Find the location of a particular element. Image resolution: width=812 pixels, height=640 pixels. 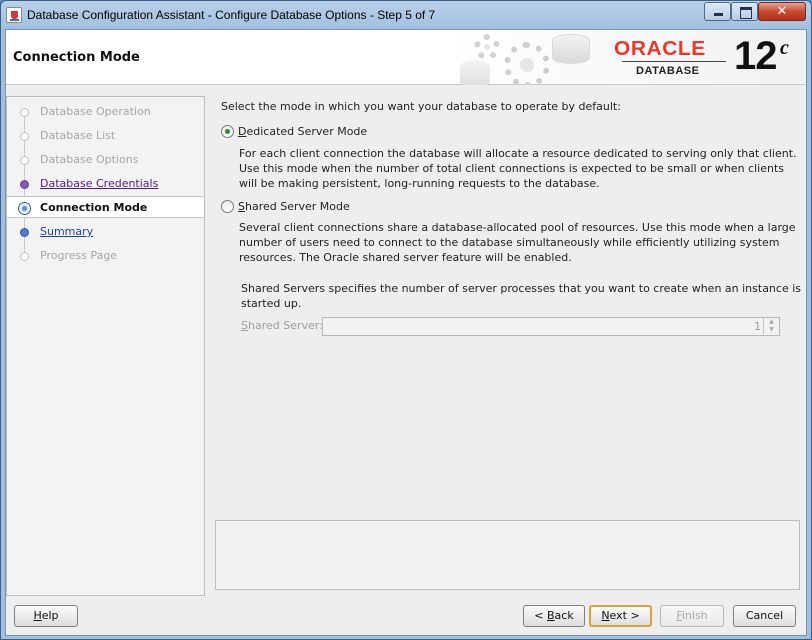

nav-step-progress-page: Progress Page is located at coordinates (105, 256).